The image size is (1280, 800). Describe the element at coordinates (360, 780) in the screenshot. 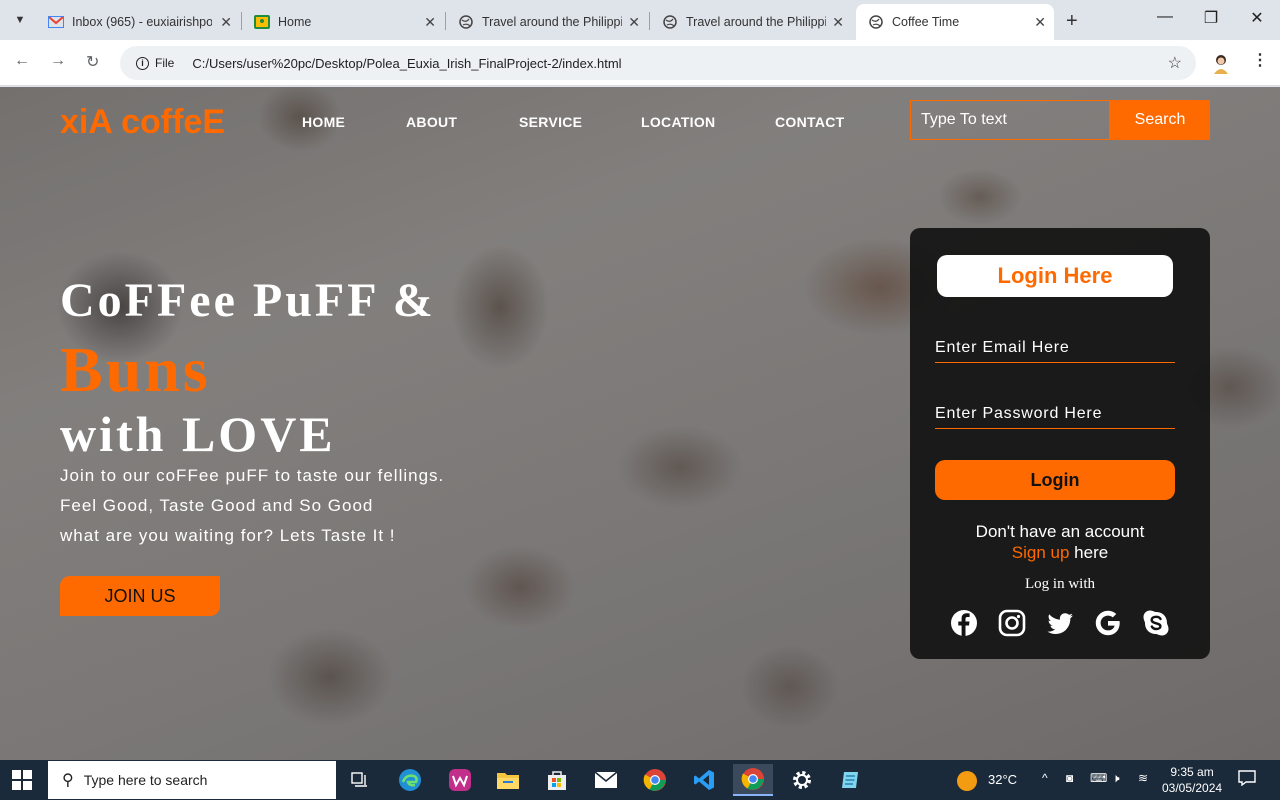

I see `task-view-icon` at that location.